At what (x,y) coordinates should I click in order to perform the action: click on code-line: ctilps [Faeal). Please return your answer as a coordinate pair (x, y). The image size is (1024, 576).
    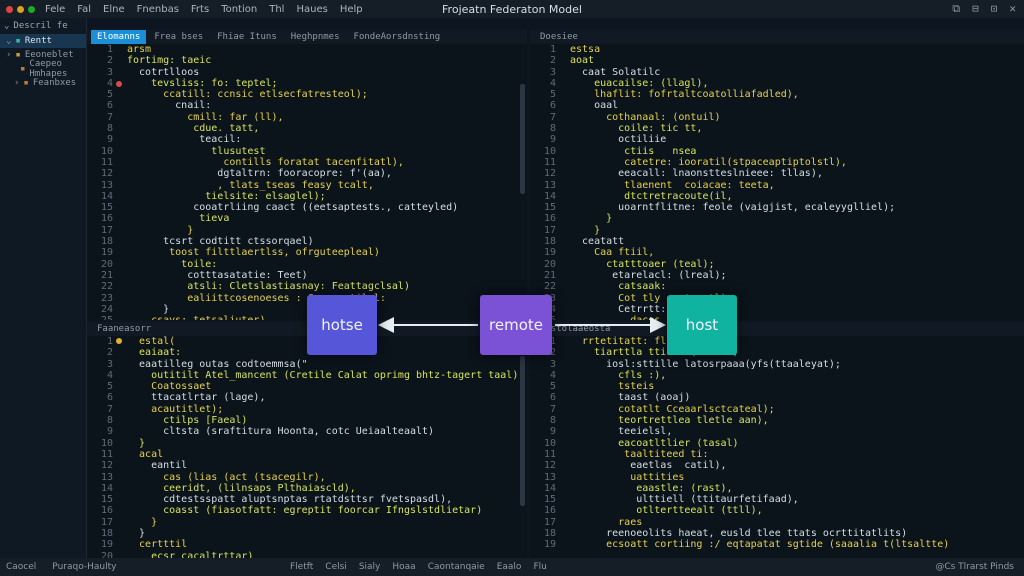
    Looking at the image, I should click on (187, 421).